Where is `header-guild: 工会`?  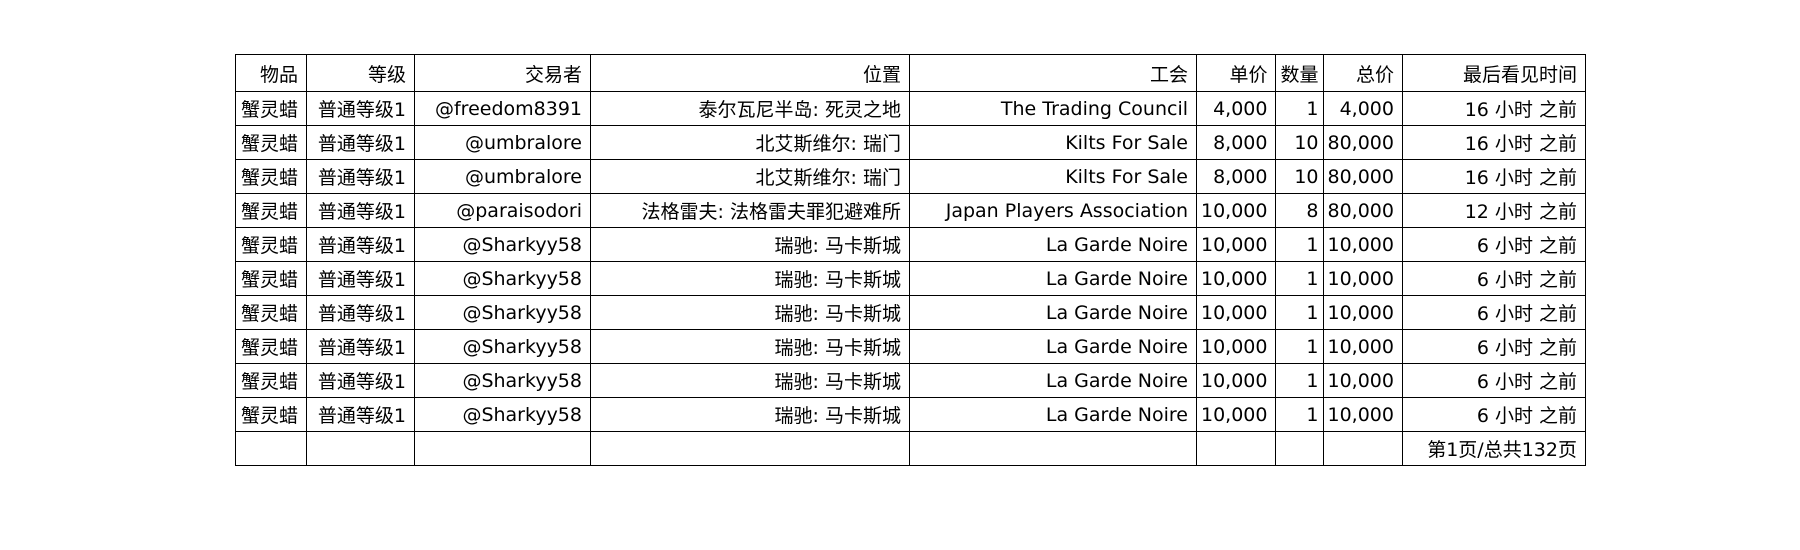
header-guild: 工会 is located at coordinates (1053, 73).